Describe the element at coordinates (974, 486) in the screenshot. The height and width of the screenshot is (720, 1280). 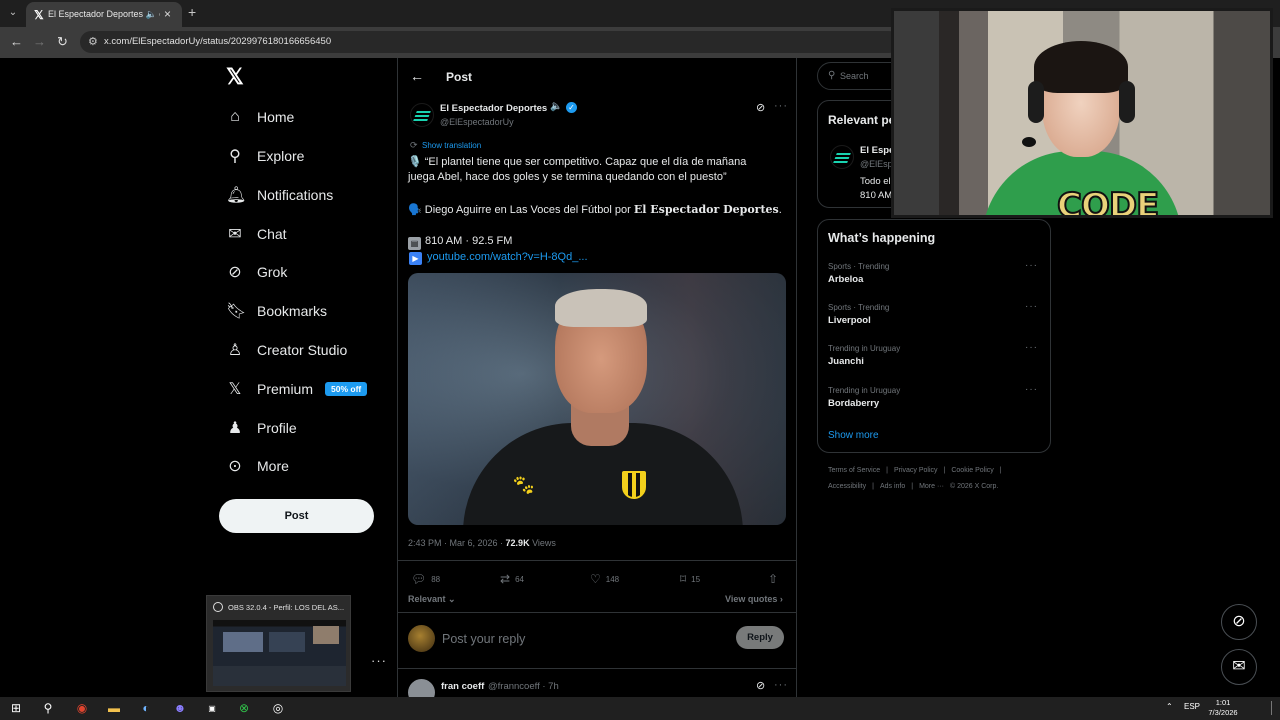
I see `copyright: © 2026 X Corp.` at that location.